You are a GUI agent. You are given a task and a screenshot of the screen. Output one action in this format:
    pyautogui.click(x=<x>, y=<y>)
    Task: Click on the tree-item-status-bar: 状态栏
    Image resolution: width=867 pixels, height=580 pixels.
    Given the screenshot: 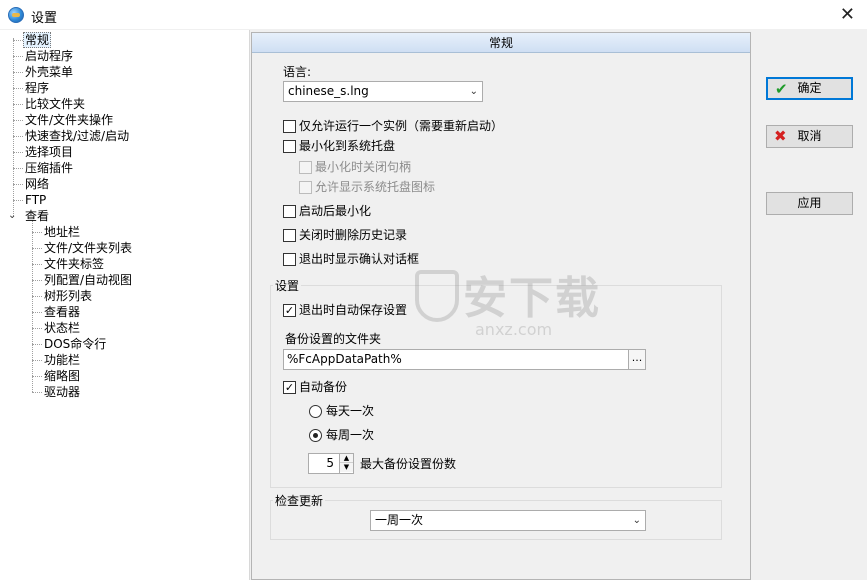 What is the action you would take?
    pyautogui.click(x=56, y=328)
    